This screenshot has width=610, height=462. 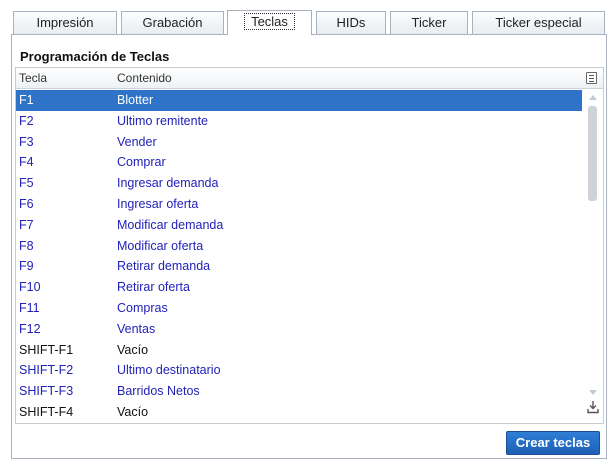 I want to click on row-key: F10, so click(x=30, y=287).